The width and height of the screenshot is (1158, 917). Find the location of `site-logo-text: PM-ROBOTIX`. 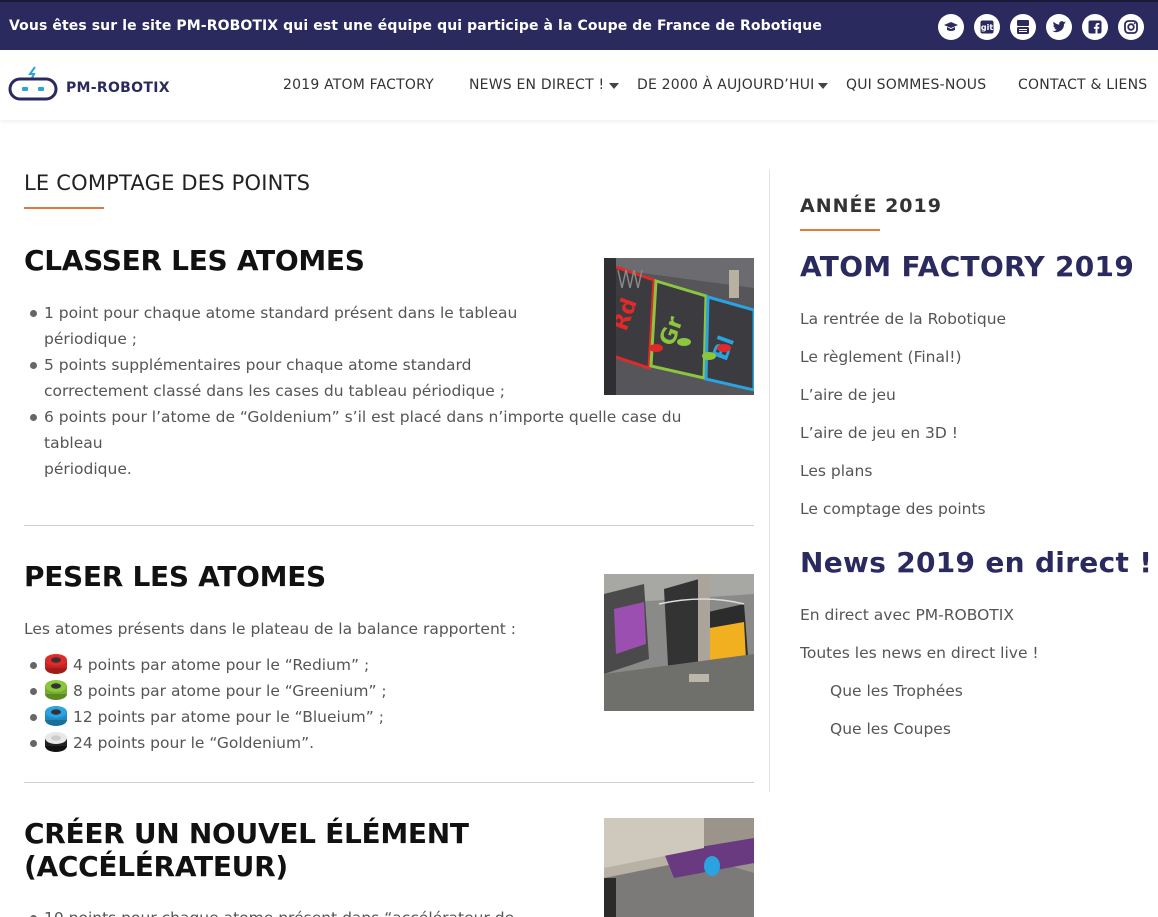

site-logo-text: PM-ROBOTIX is located at coordinates (118, 88).